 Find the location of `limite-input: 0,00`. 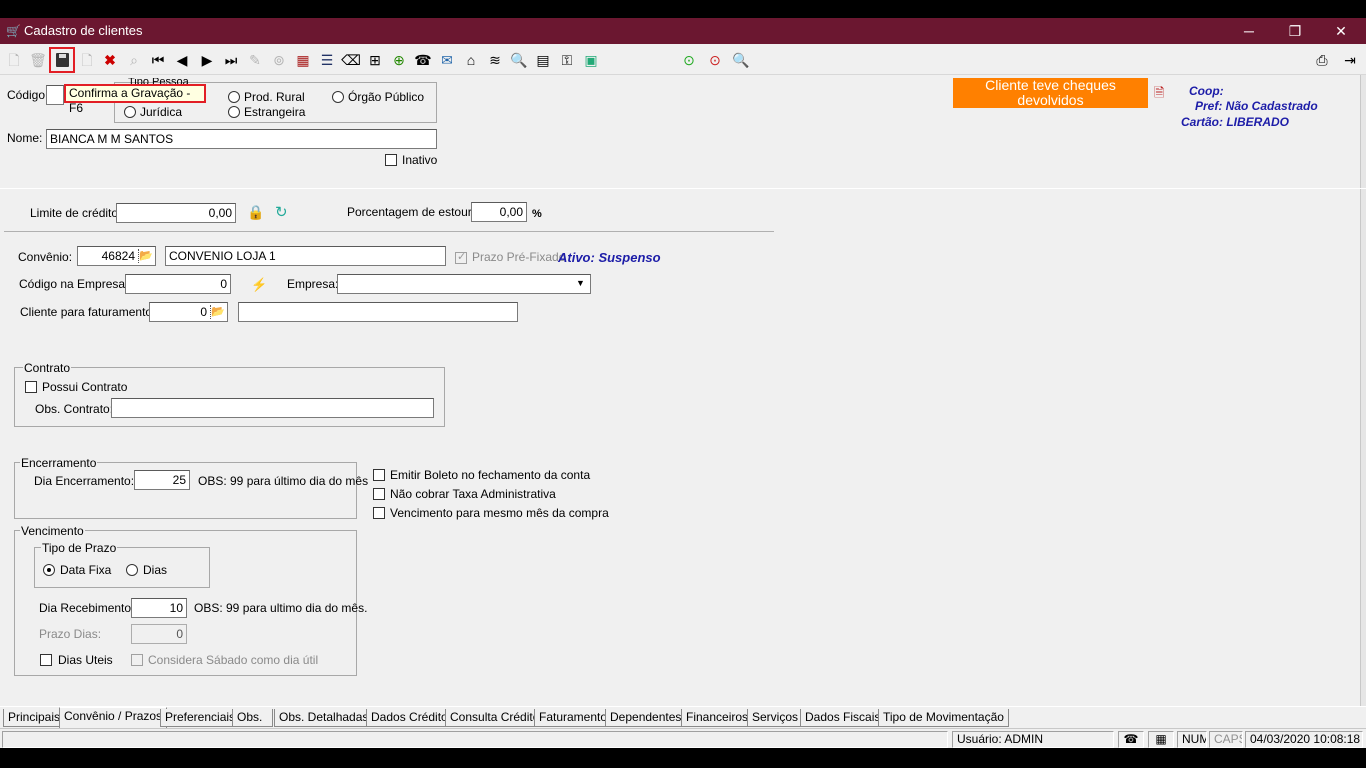

limite-input: 0,00 is located at coordinates (176, 213).